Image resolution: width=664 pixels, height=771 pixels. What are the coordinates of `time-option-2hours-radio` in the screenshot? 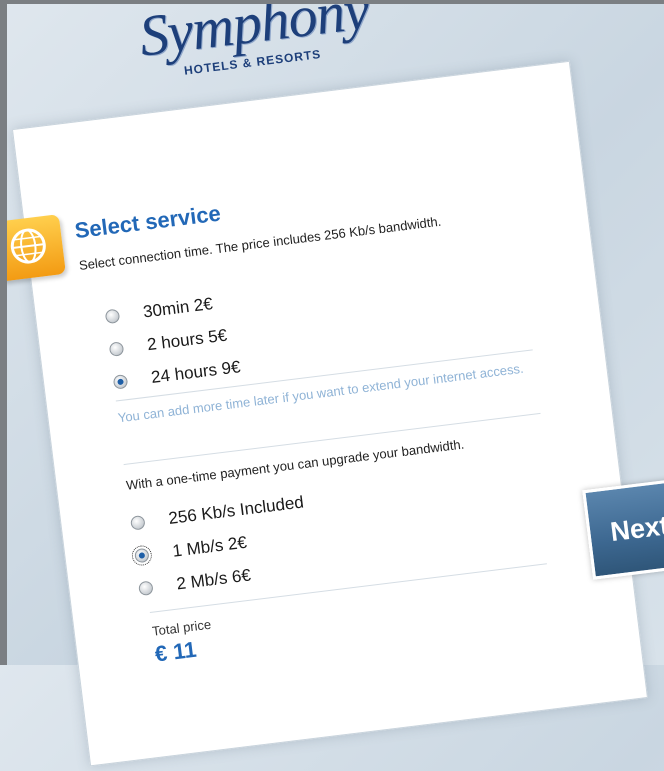 It's located at (117, 349).